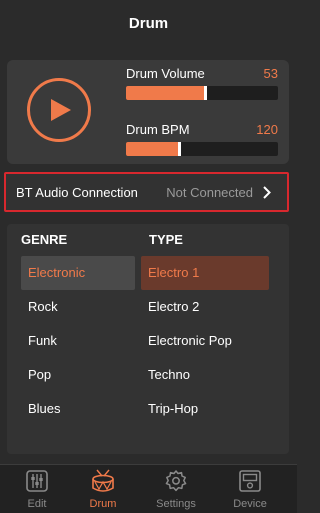  Describe the element at coordinates (78, 375) in the screenshot. I see `genre-list-item: Pop` at that location.